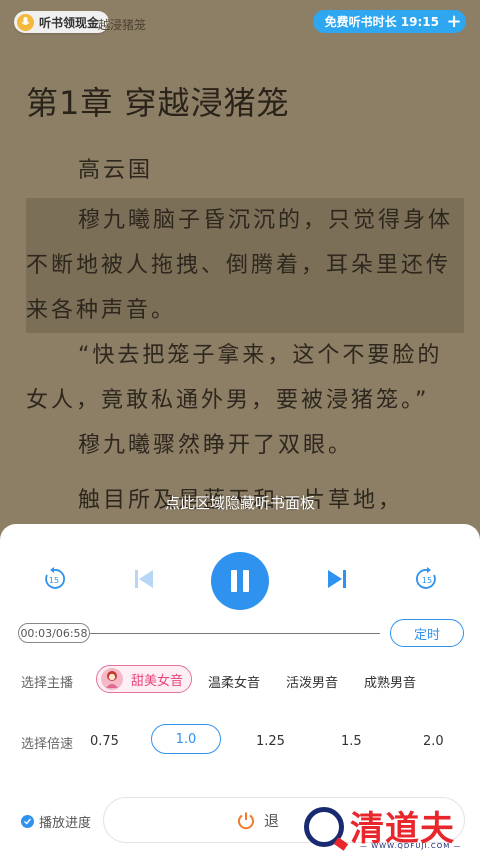 This screenshot has height=853, width=480. Describe the element at coordinates (351, 741) in the screenshot. I see `speed-option: 1.5` at that location.